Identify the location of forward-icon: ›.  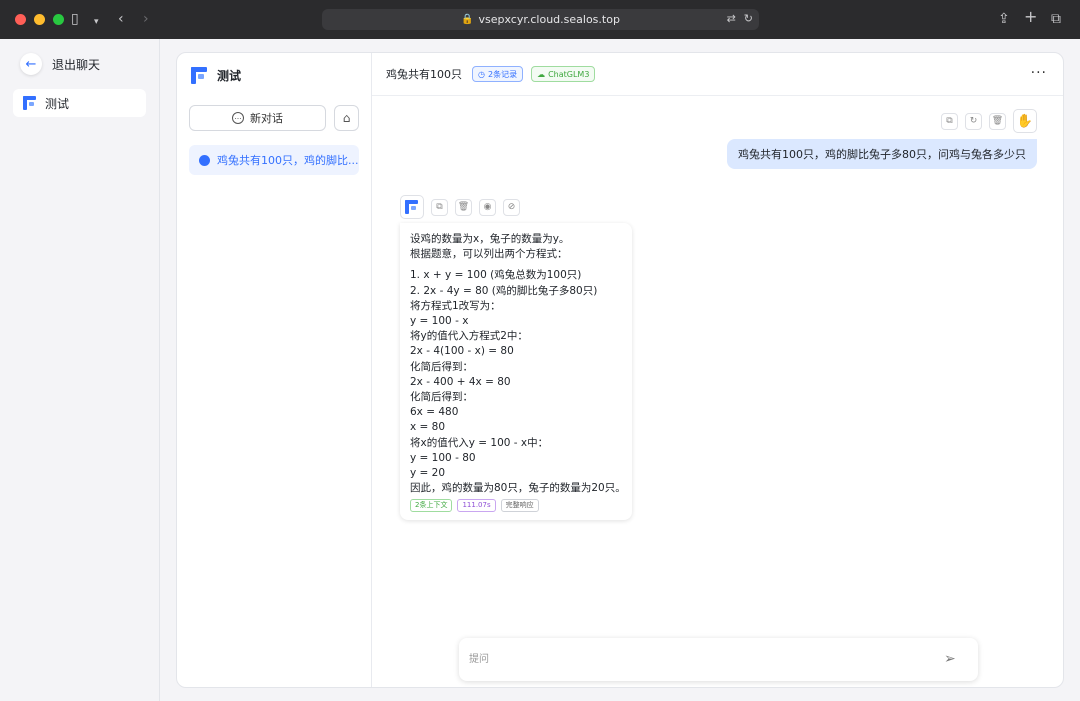
(146, 19).